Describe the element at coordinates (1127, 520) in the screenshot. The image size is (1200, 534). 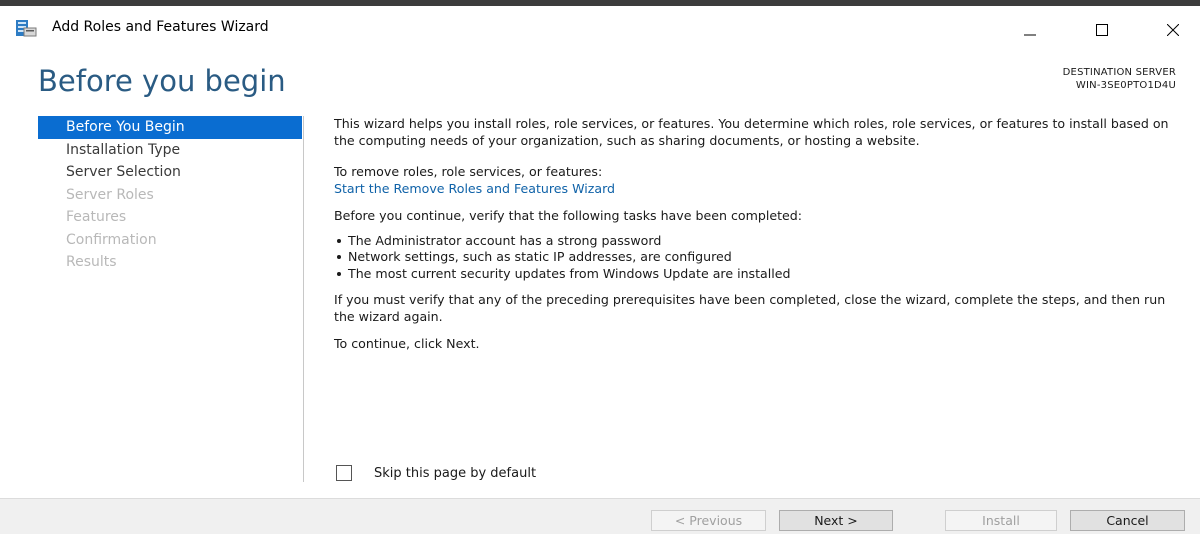
I see `cancel-button: Cancel` at that location.